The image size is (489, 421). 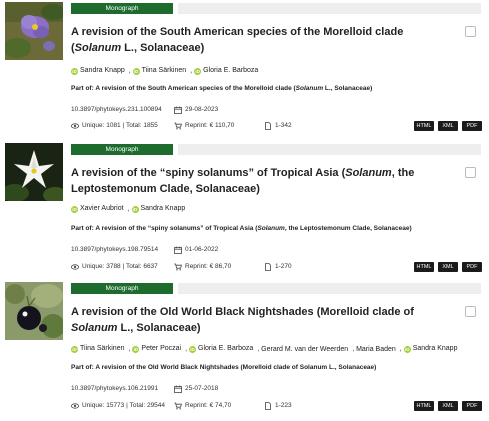 What do you see at coordinates (221, 109) in the screenshot?
I see `doi-date-row: 10.3897/phytokeys.231.100894 29-08-2023` at bounding box center [221, 109].